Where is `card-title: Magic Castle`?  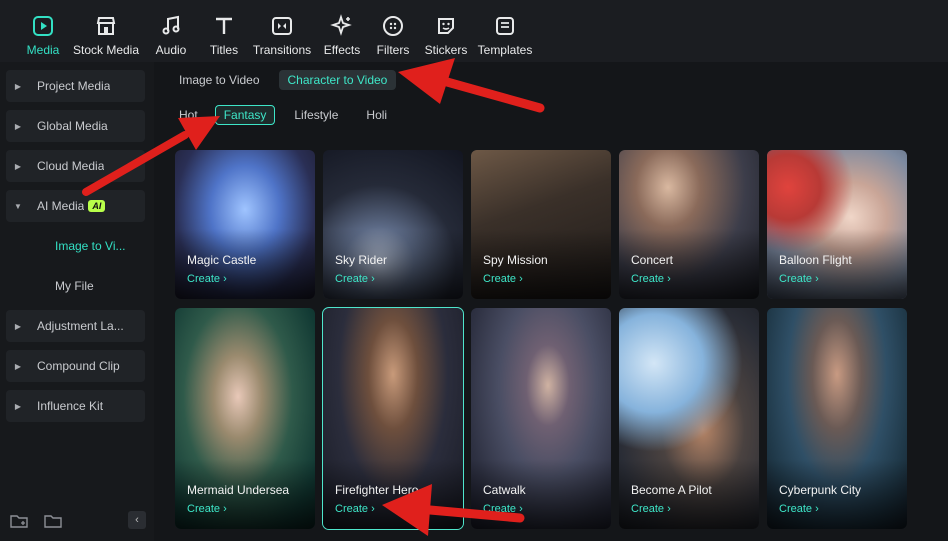
card-title: Magic Castle is located at coordinates (222, 260).